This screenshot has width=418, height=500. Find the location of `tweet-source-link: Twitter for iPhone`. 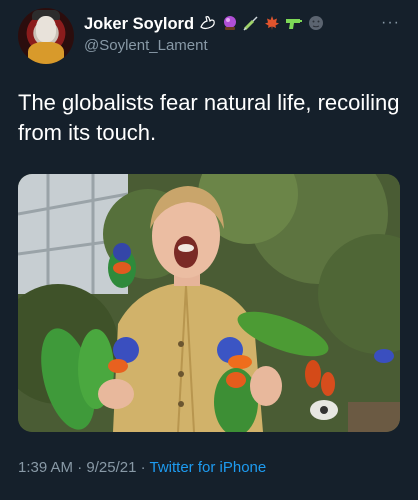

tweet-source-link: Twitter for iPhone is located at coordinates (208, 467).